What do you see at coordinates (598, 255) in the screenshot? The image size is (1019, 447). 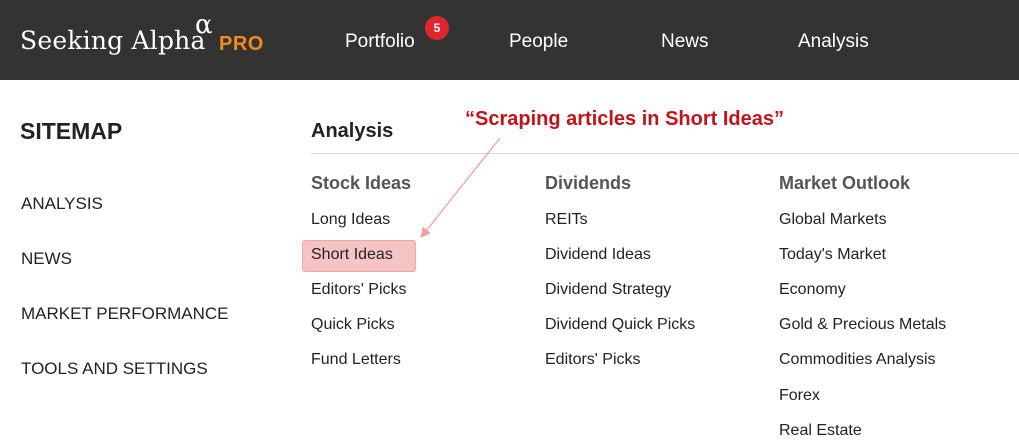 I see `link-dividend-ideas: Dividend Ideas` at bounding box center [598, 255].